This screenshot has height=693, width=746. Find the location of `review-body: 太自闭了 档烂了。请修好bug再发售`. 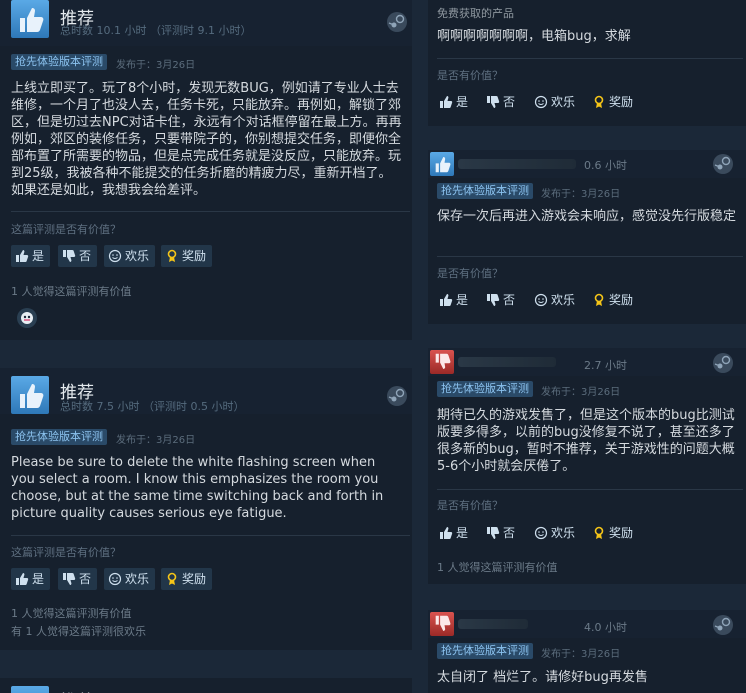

review-body: 太自闭了 档烂了。请修好bug再发售 is located at coordinates (542, 677).